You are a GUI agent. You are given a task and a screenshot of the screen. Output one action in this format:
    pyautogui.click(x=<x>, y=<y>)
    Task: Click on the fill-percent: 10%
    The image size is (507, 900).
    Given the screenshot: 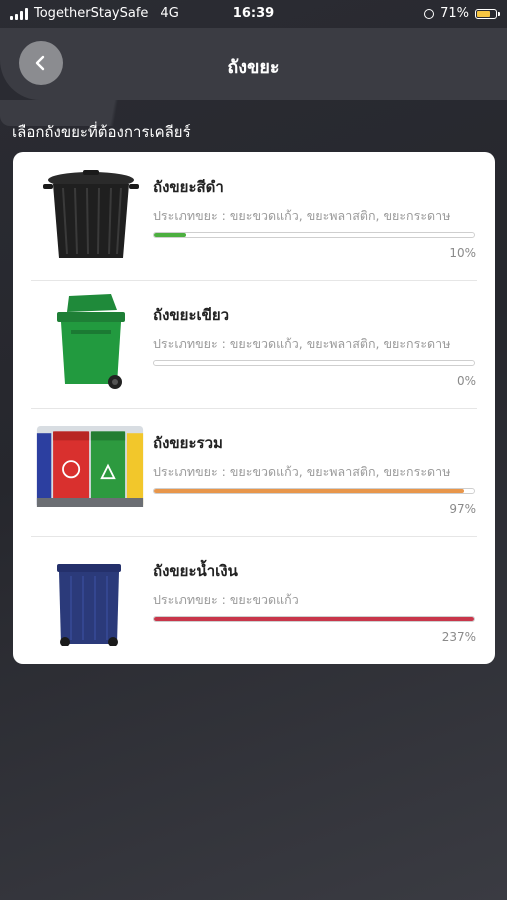 What is the action you would take?
    pyautogui.click(x=462, y=253)
    